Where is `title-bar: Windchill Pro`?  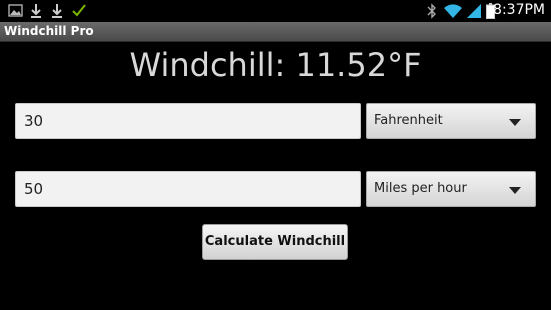 title-bar: Windchill Pro is located at coordinates (275, 32).